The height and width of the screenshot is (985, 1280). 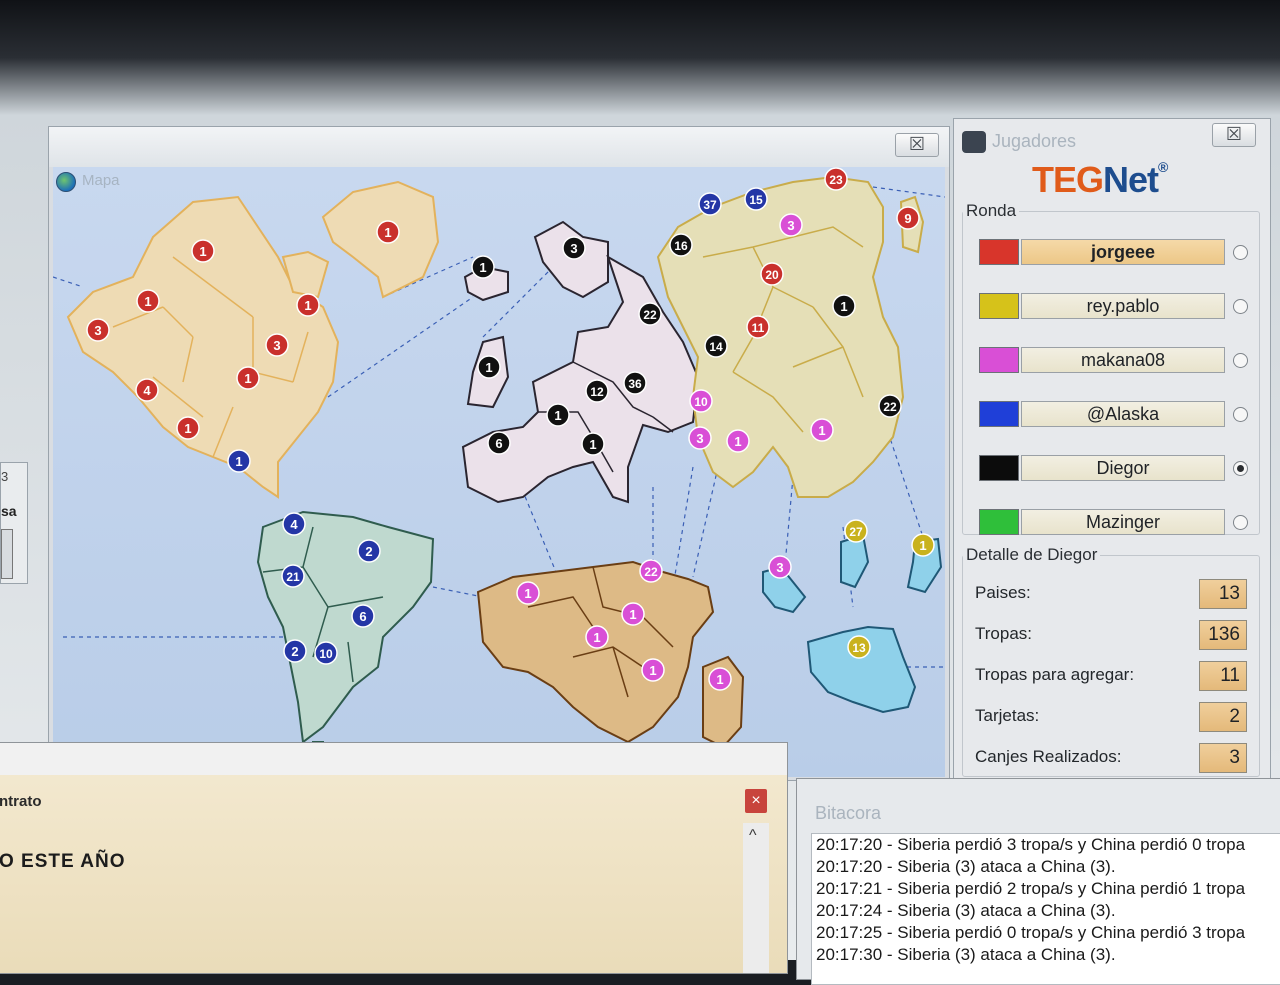 I want to click on contrato-title: ntrato, so click(x=21, y=801).